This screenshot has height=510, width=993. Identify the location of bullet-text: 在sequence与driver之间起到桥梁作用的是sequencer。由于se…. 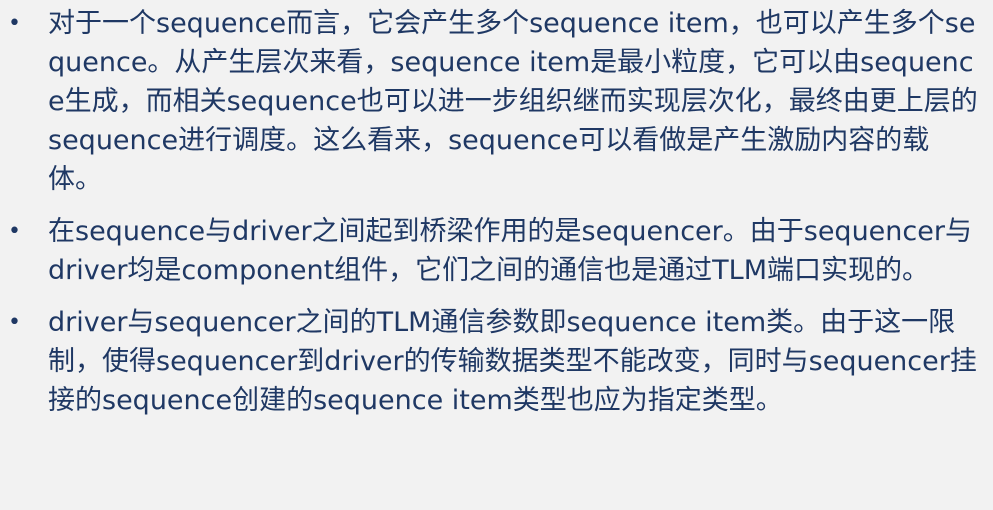
(510, 251).